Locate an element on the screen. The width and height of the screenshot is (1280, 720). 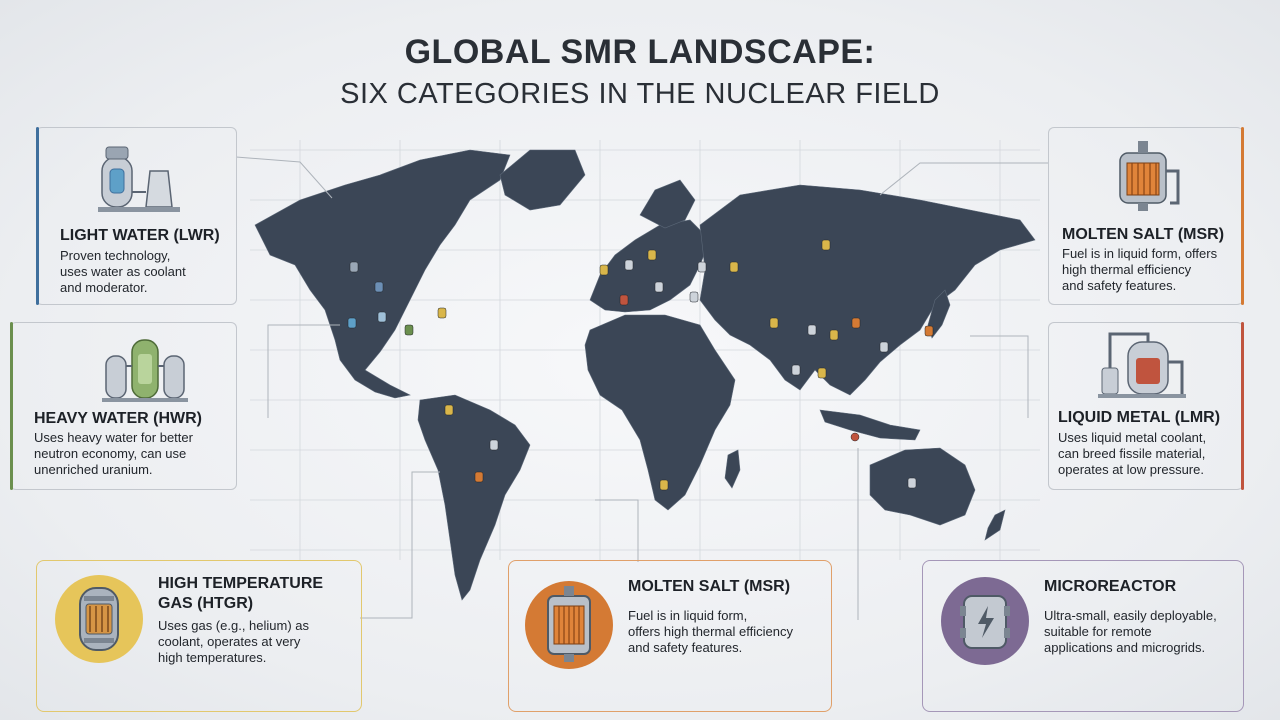
asia is located at coordinates (867, 290).